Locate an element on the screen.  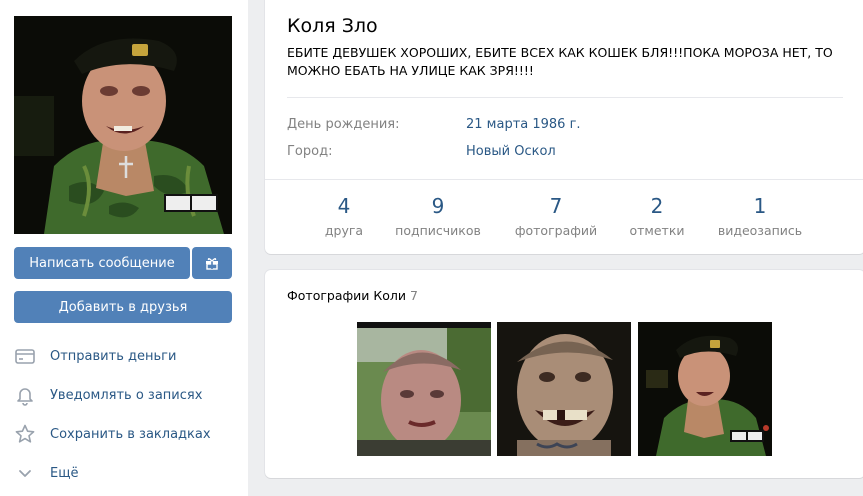
page-title: Коля Зло is located at coordinates (332, 26).